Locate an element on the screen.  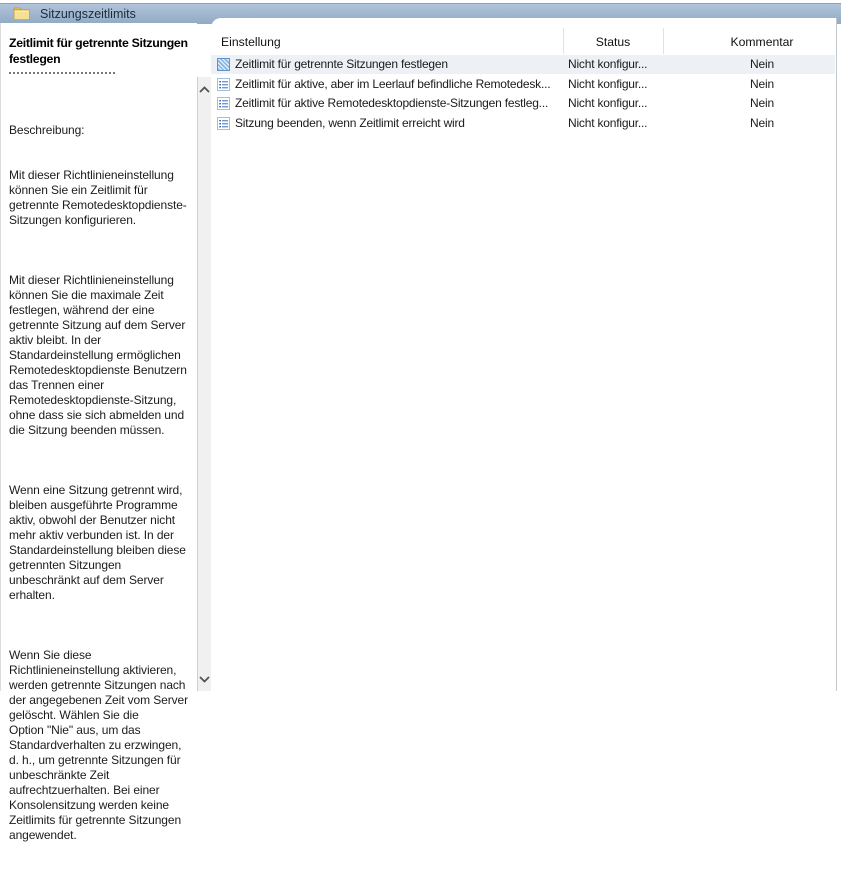
description-scrollbar is located at coordinates (204, 384).